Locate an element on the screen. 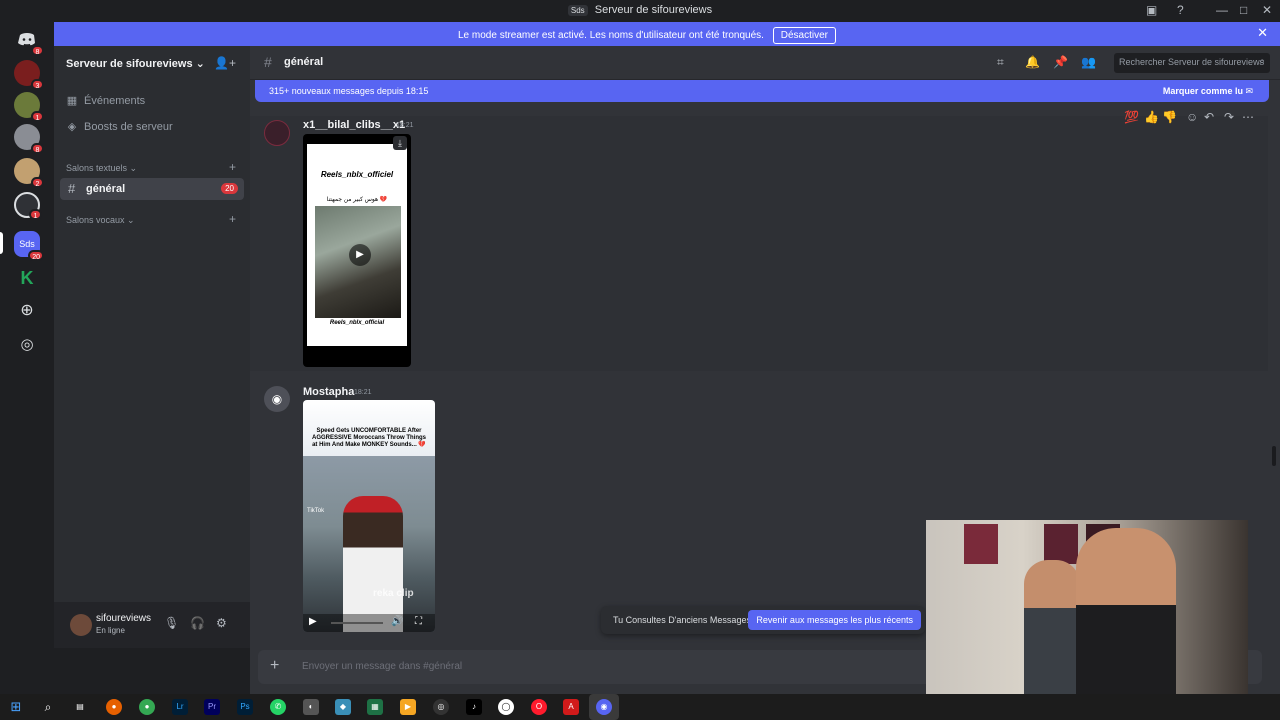 The image size is (1280, 720). premiere-icon: Pr is located at coordinates (212, 707).